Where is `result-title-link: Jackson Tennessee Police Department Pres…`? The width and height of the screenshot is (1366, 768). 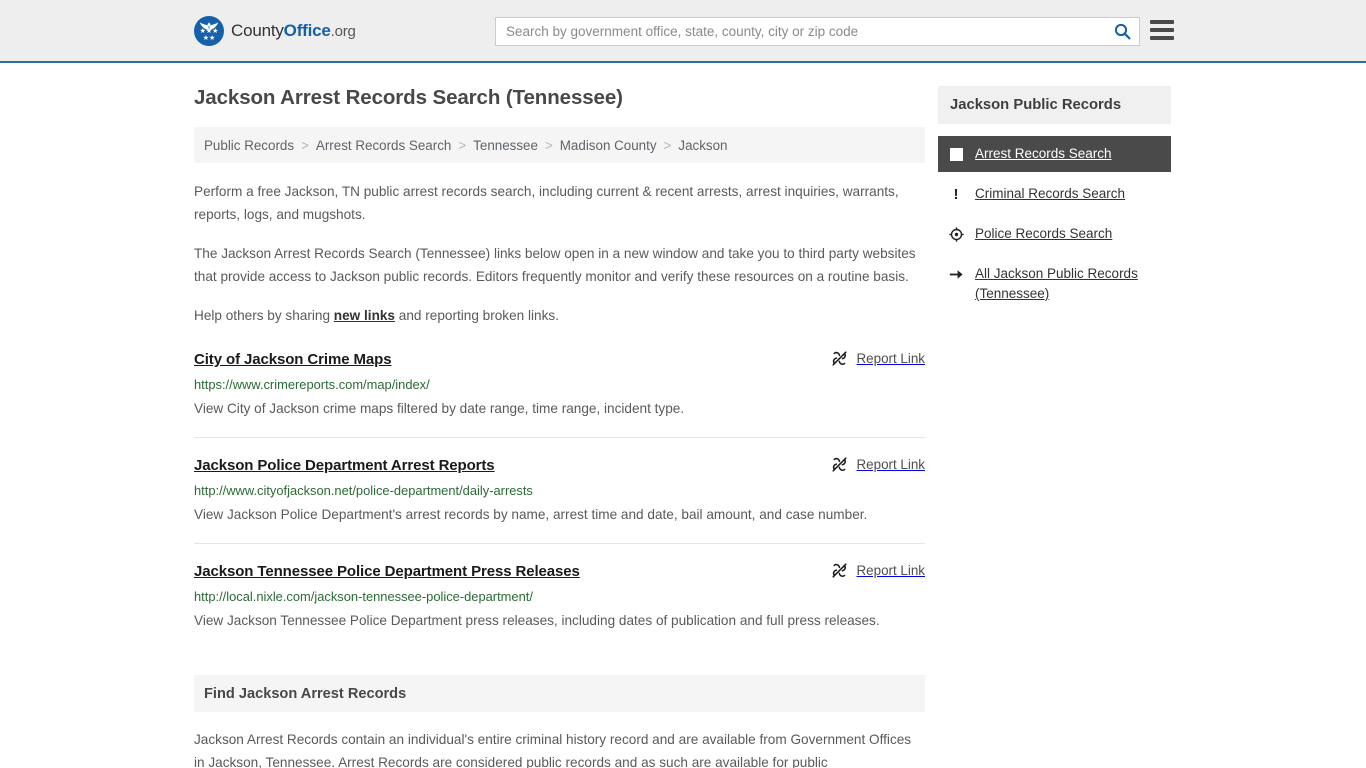 result-title-link: Jackson Tennessee Police Department Pres… is located at coordinates (387, 571).